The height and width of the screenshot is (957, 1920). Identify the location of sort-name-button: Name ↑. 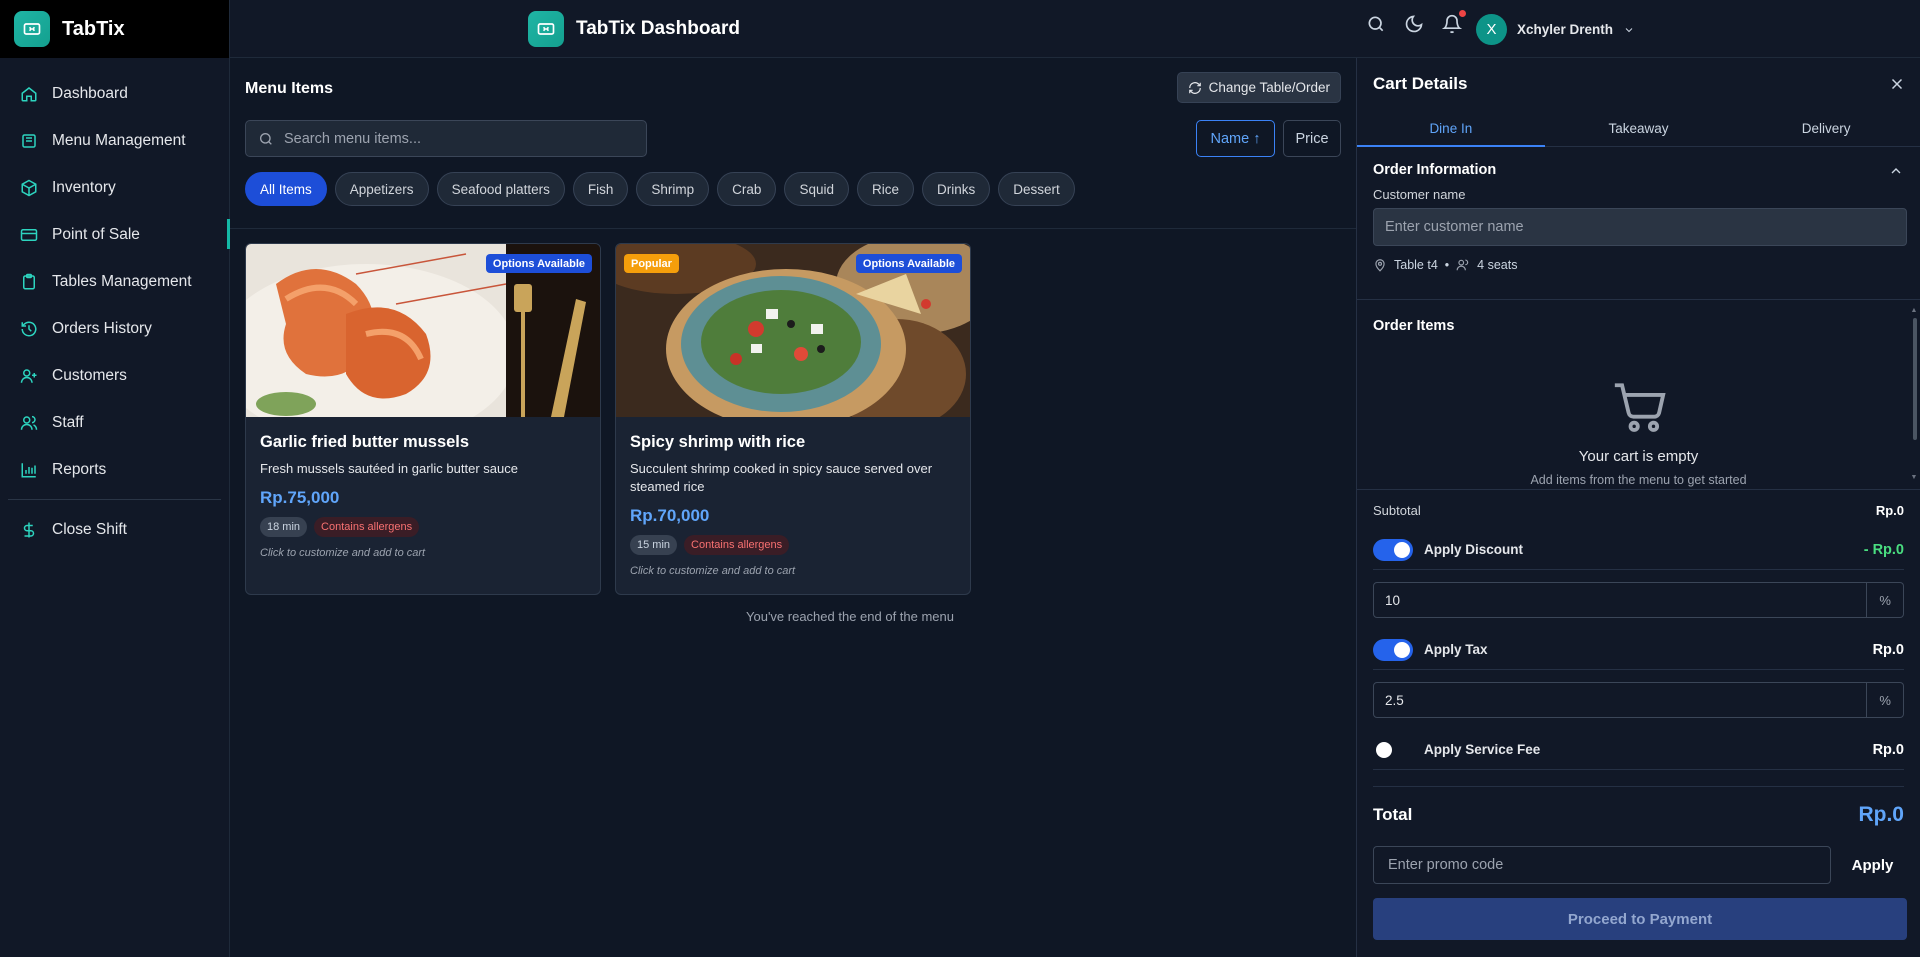
(1235, 138).